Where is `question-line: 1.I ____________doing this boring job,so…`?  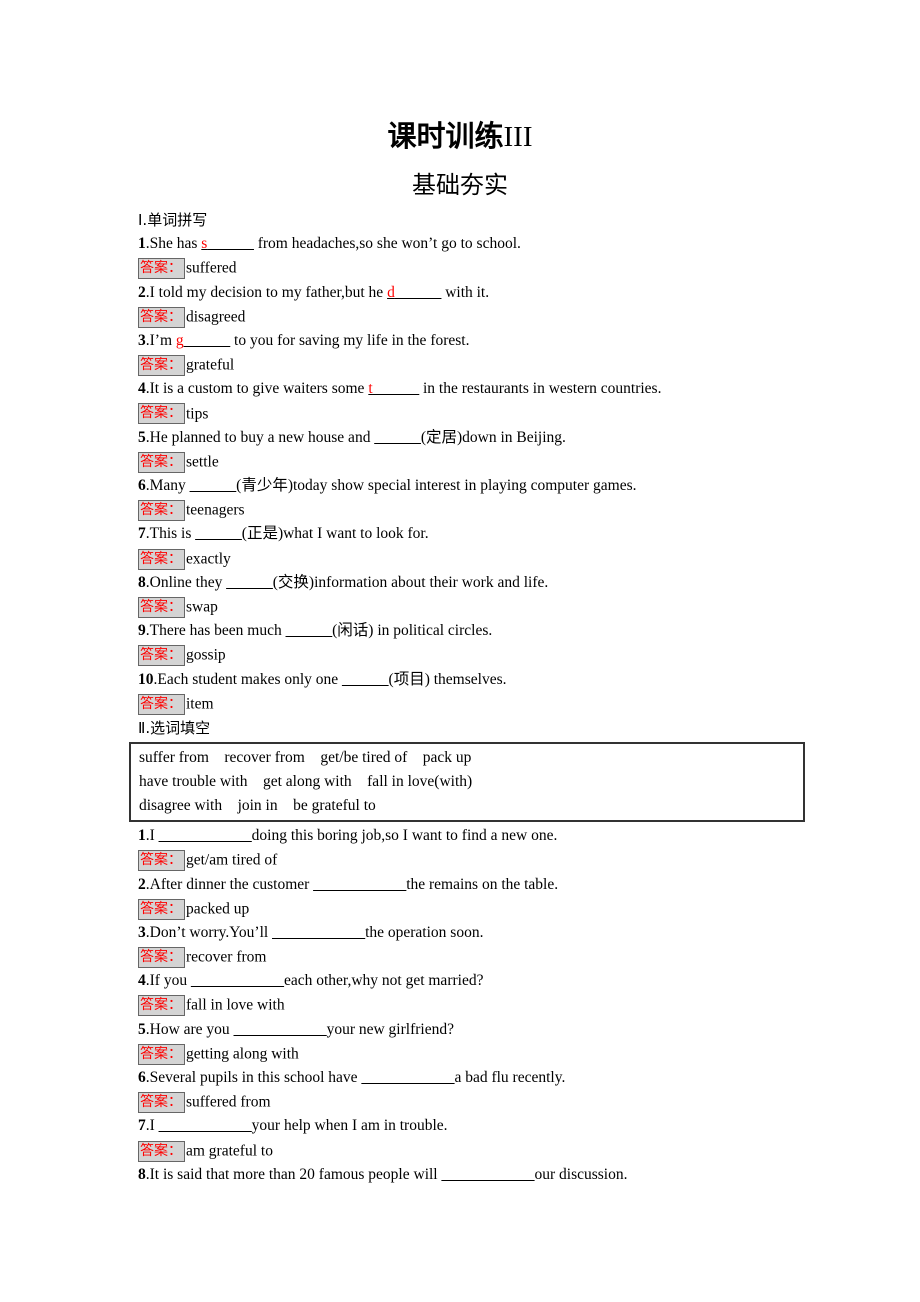
question-line: 1.I ____________doing this boring job,so… is located at coordinates (468, 836).